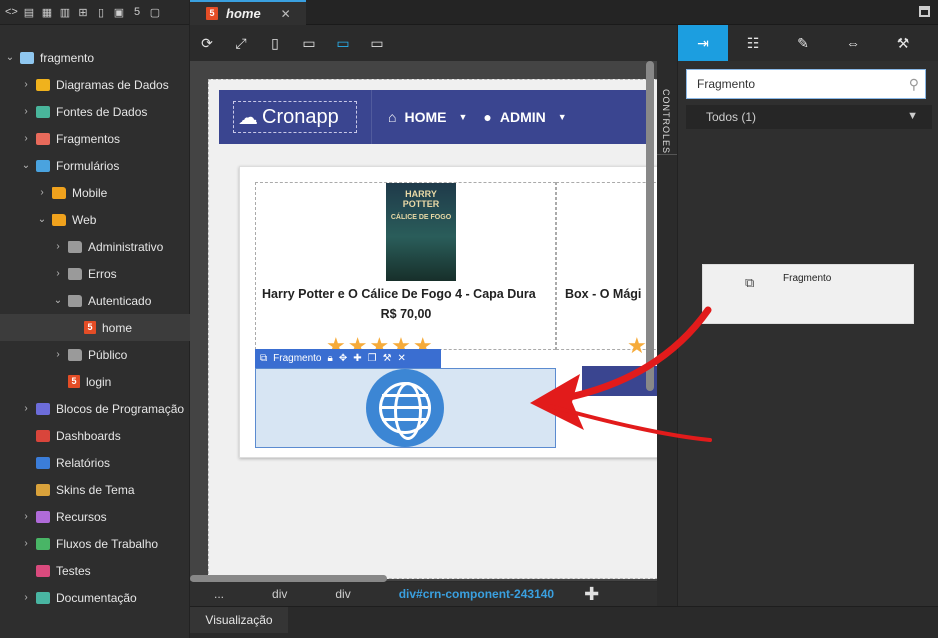 This screenshot has height=638, width=938. I want to click on tree-item: › Fontes de Dados, so click(95, 111).